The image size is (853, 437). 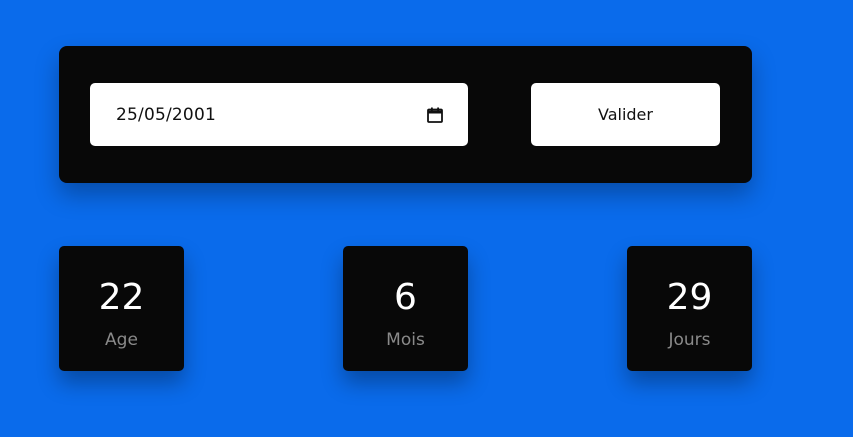 I want to click on days-card: 29 Jours, so click(x=689, y=308).